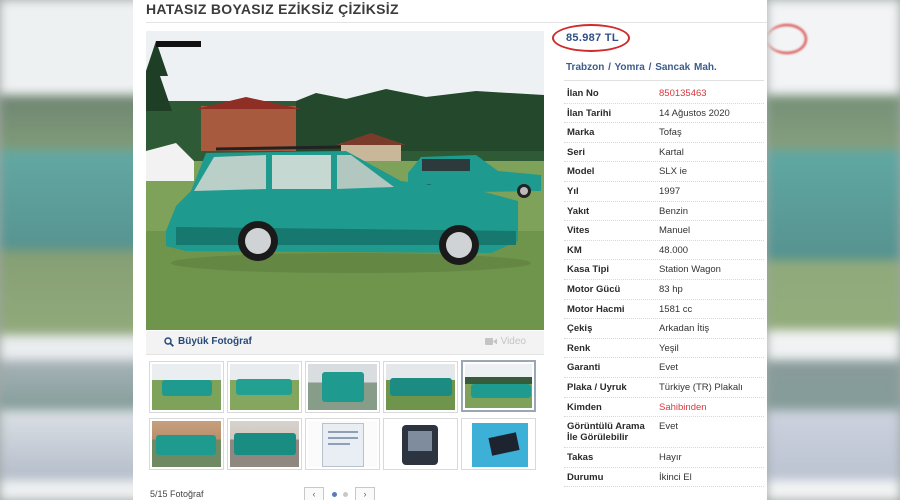  I want to click on detail-value: Hayır, so click(670, 458).